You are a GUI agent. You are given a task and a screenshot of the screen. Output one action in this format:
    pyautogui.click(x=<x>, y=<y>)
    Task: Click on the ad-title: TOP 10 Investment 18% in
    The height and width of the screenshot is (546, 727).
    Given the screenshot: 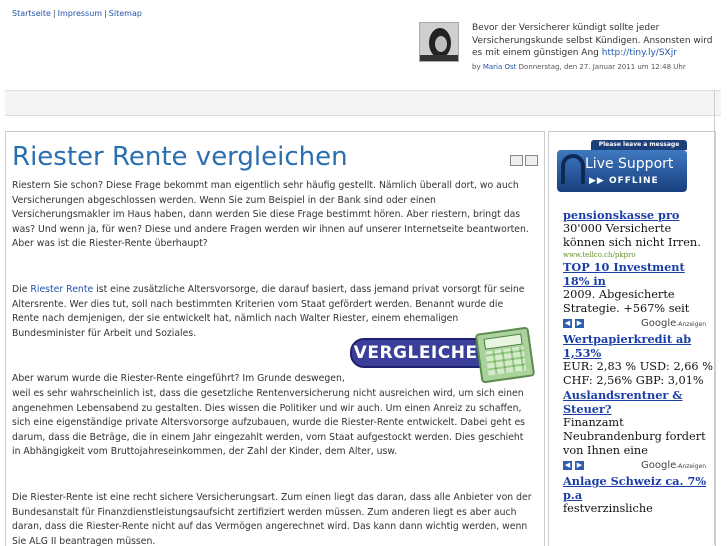 What is the action you would take?
    pyautogui.click(x=638, y=274)
    